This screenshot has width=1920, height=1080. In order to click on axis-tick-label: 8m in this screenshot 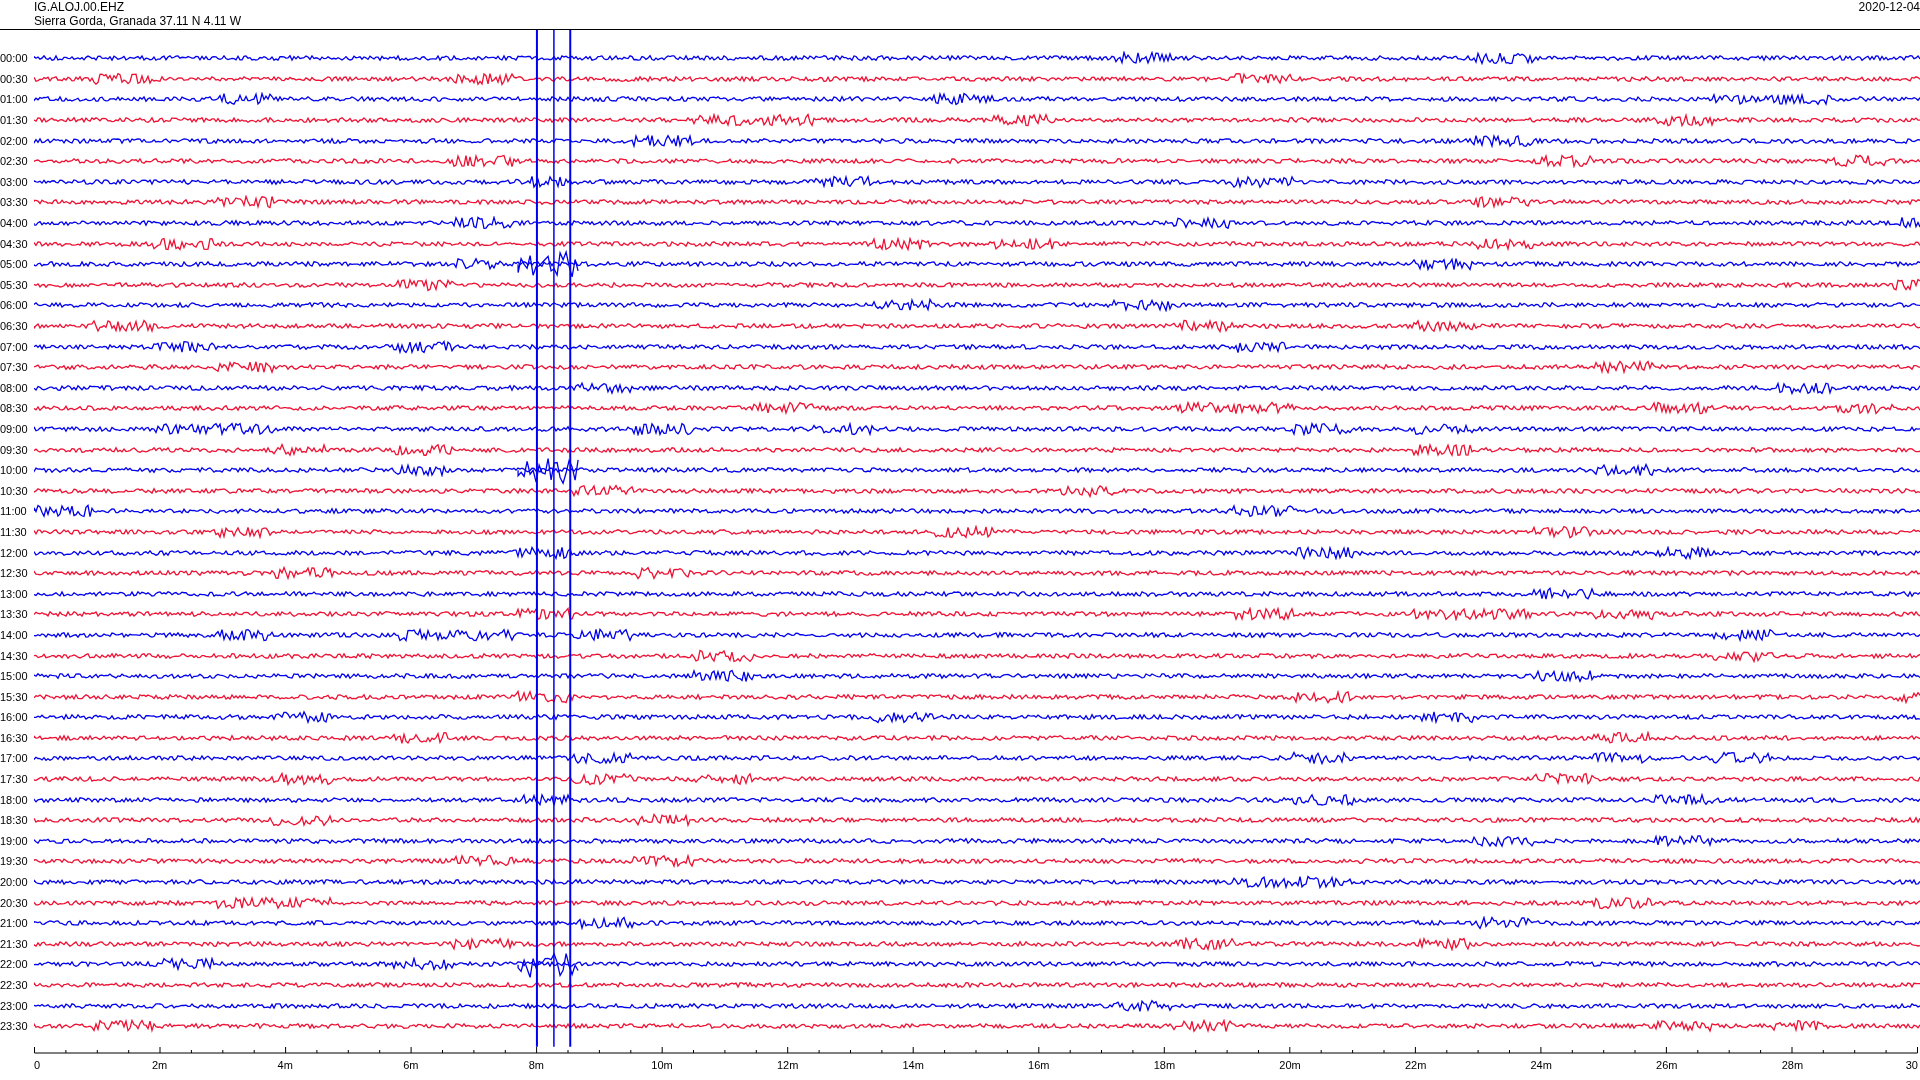, I will do `click(536, 1064)`.